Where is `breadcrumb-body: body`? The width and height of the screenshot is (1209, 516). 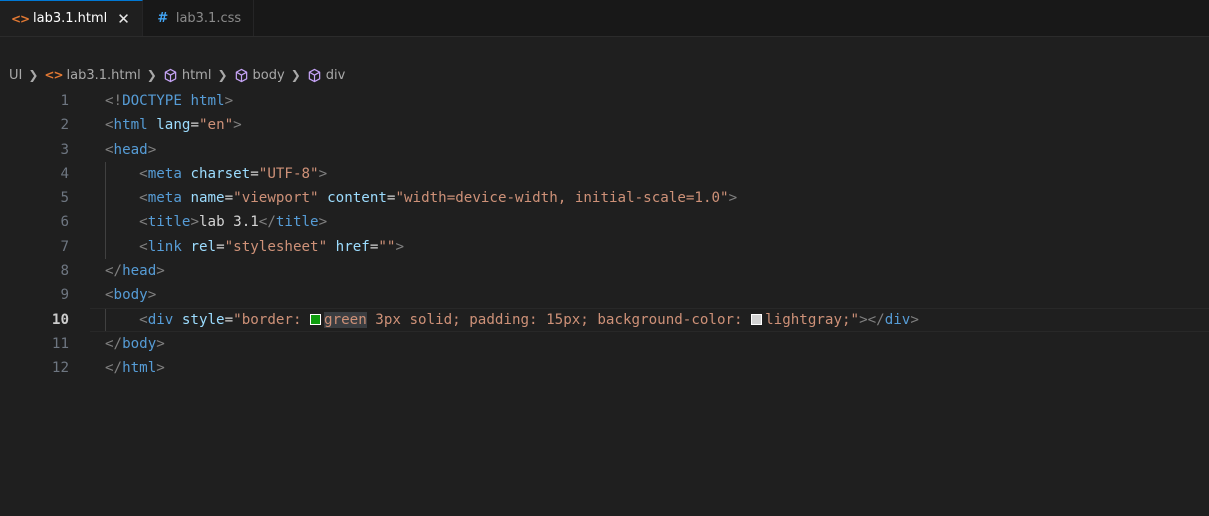 breadcrumb-body: body is located at coordinates (259, 75).